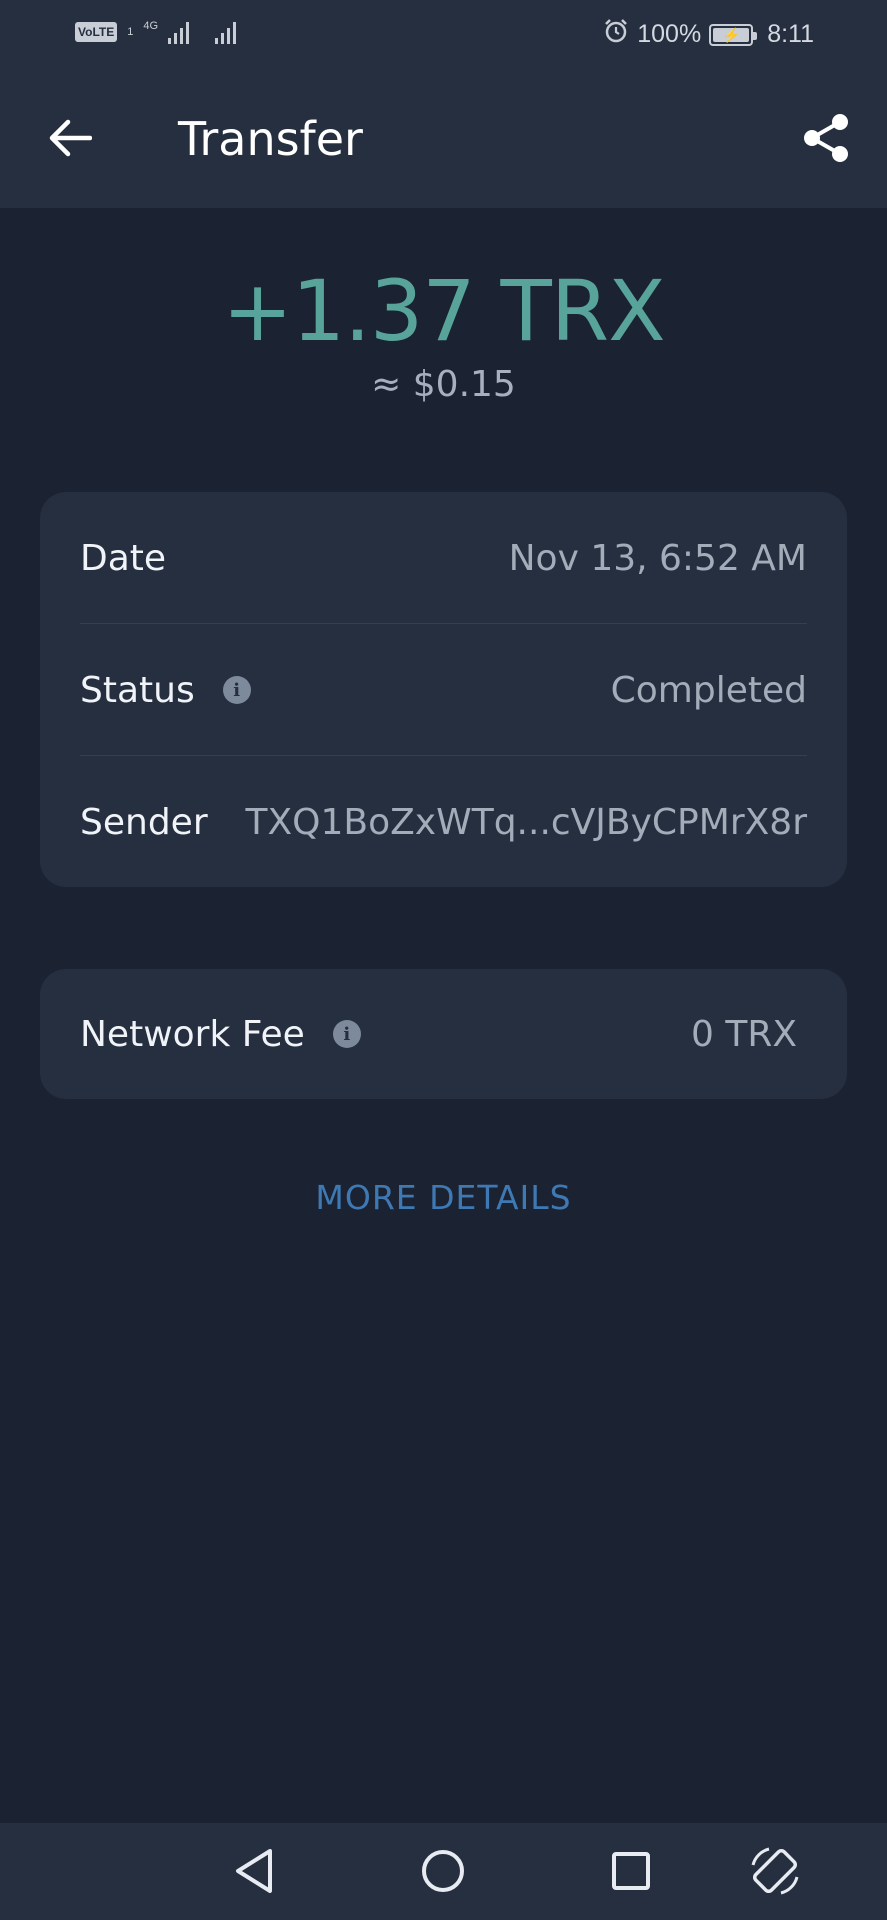  I want to click on system-nav-bar, so click(443, 1871).